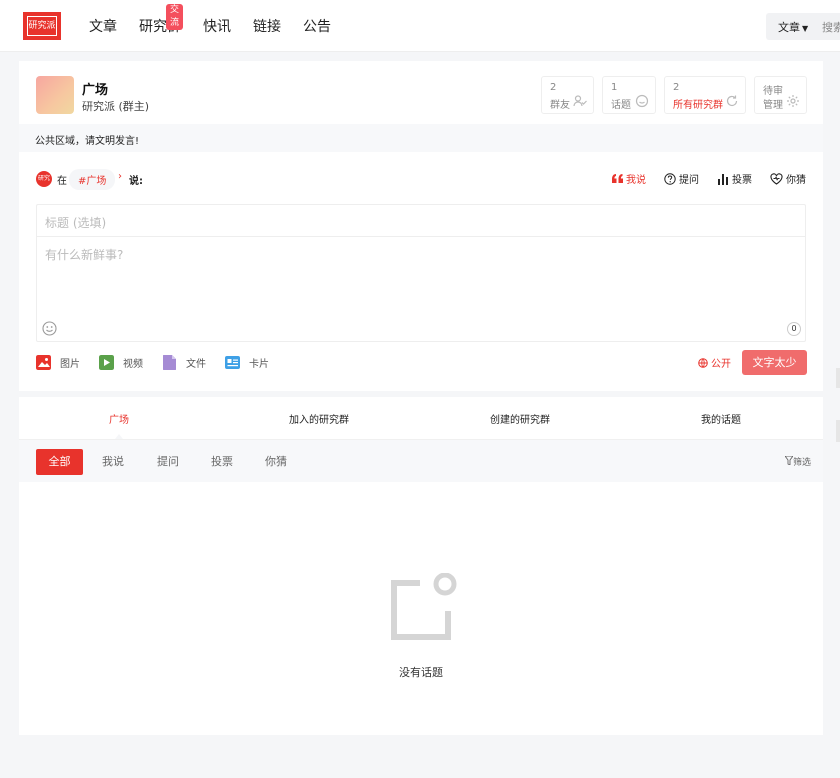 Image resolution: width=840 pixels, height=778 pixels. What do you see at coordinates (168, 462) in the screenshot?
I see `filter-question: 提问` at bounding box center [168, 462].